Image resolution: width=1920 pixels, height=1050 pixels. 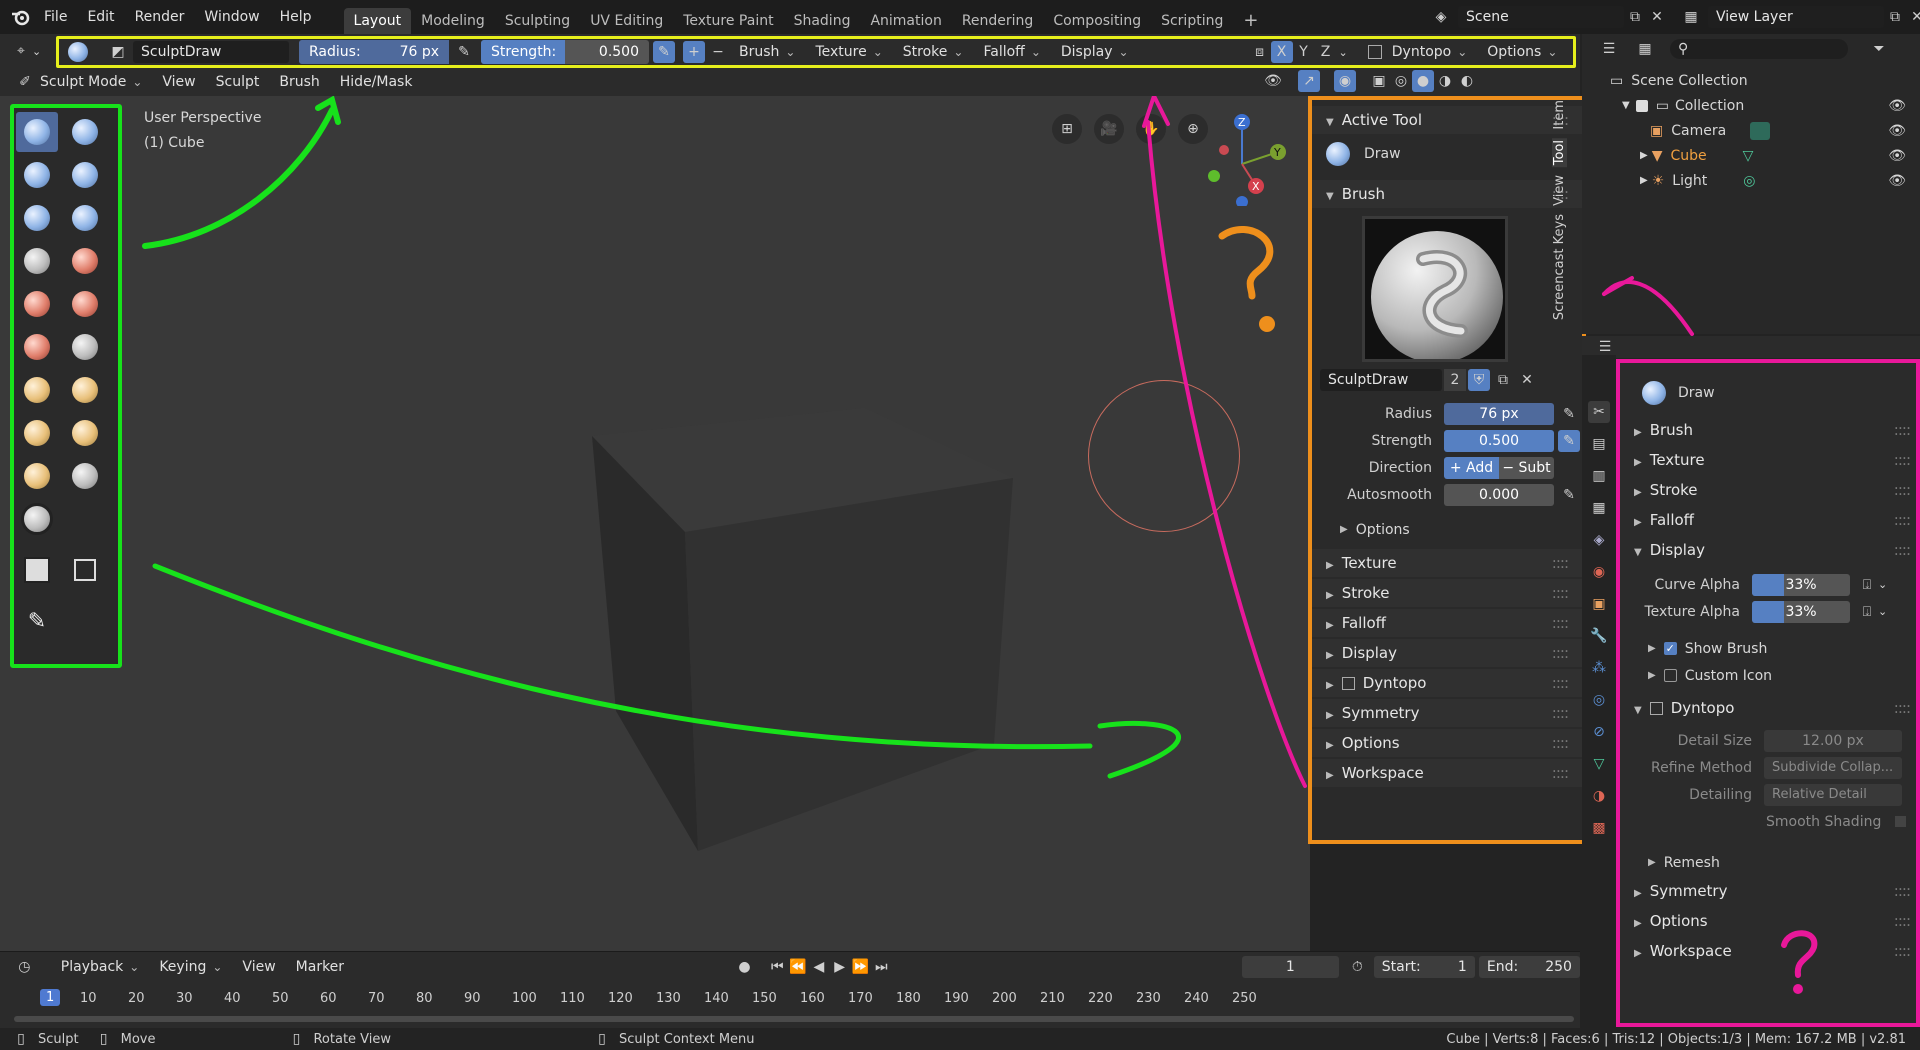 What do you see at coordinates (1765, 155) in the screenshot?
I see `outliner-cube: ▶ ▼ Cube ▽ 👁` at bounding box center [1765, 155].